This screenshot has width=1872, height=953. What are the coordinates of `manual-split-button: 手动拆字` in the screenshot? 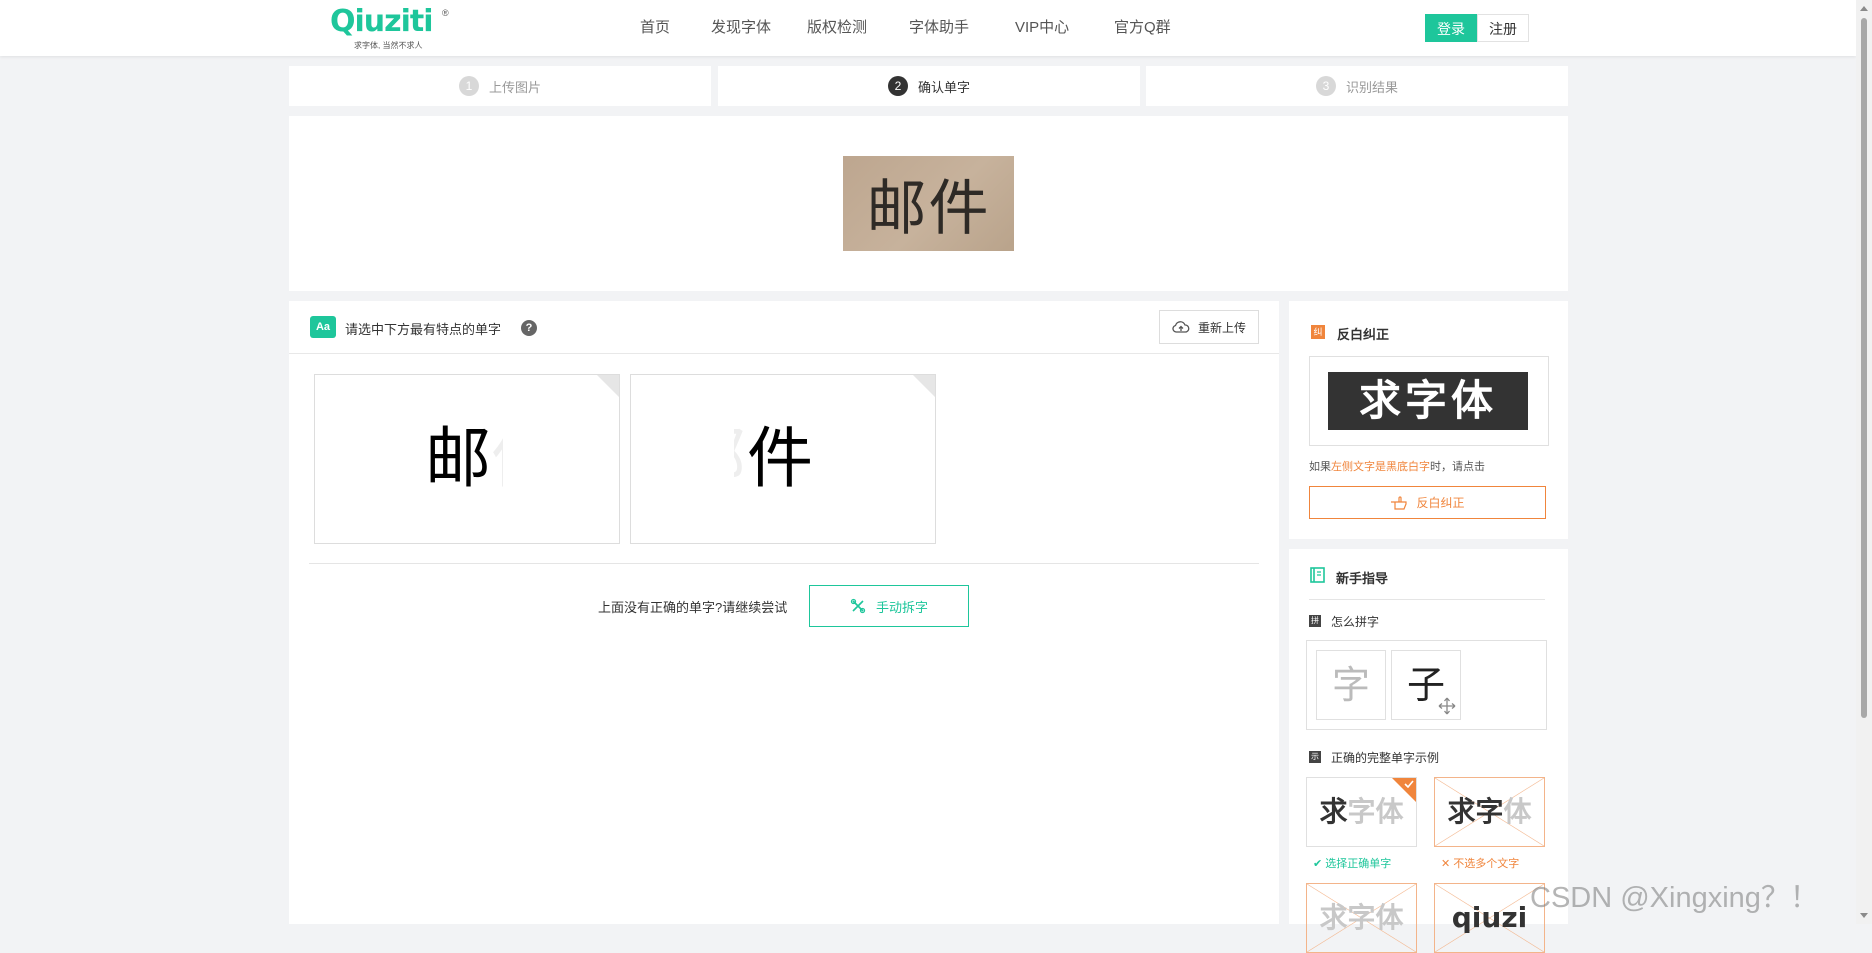 It's located at (889, 606).